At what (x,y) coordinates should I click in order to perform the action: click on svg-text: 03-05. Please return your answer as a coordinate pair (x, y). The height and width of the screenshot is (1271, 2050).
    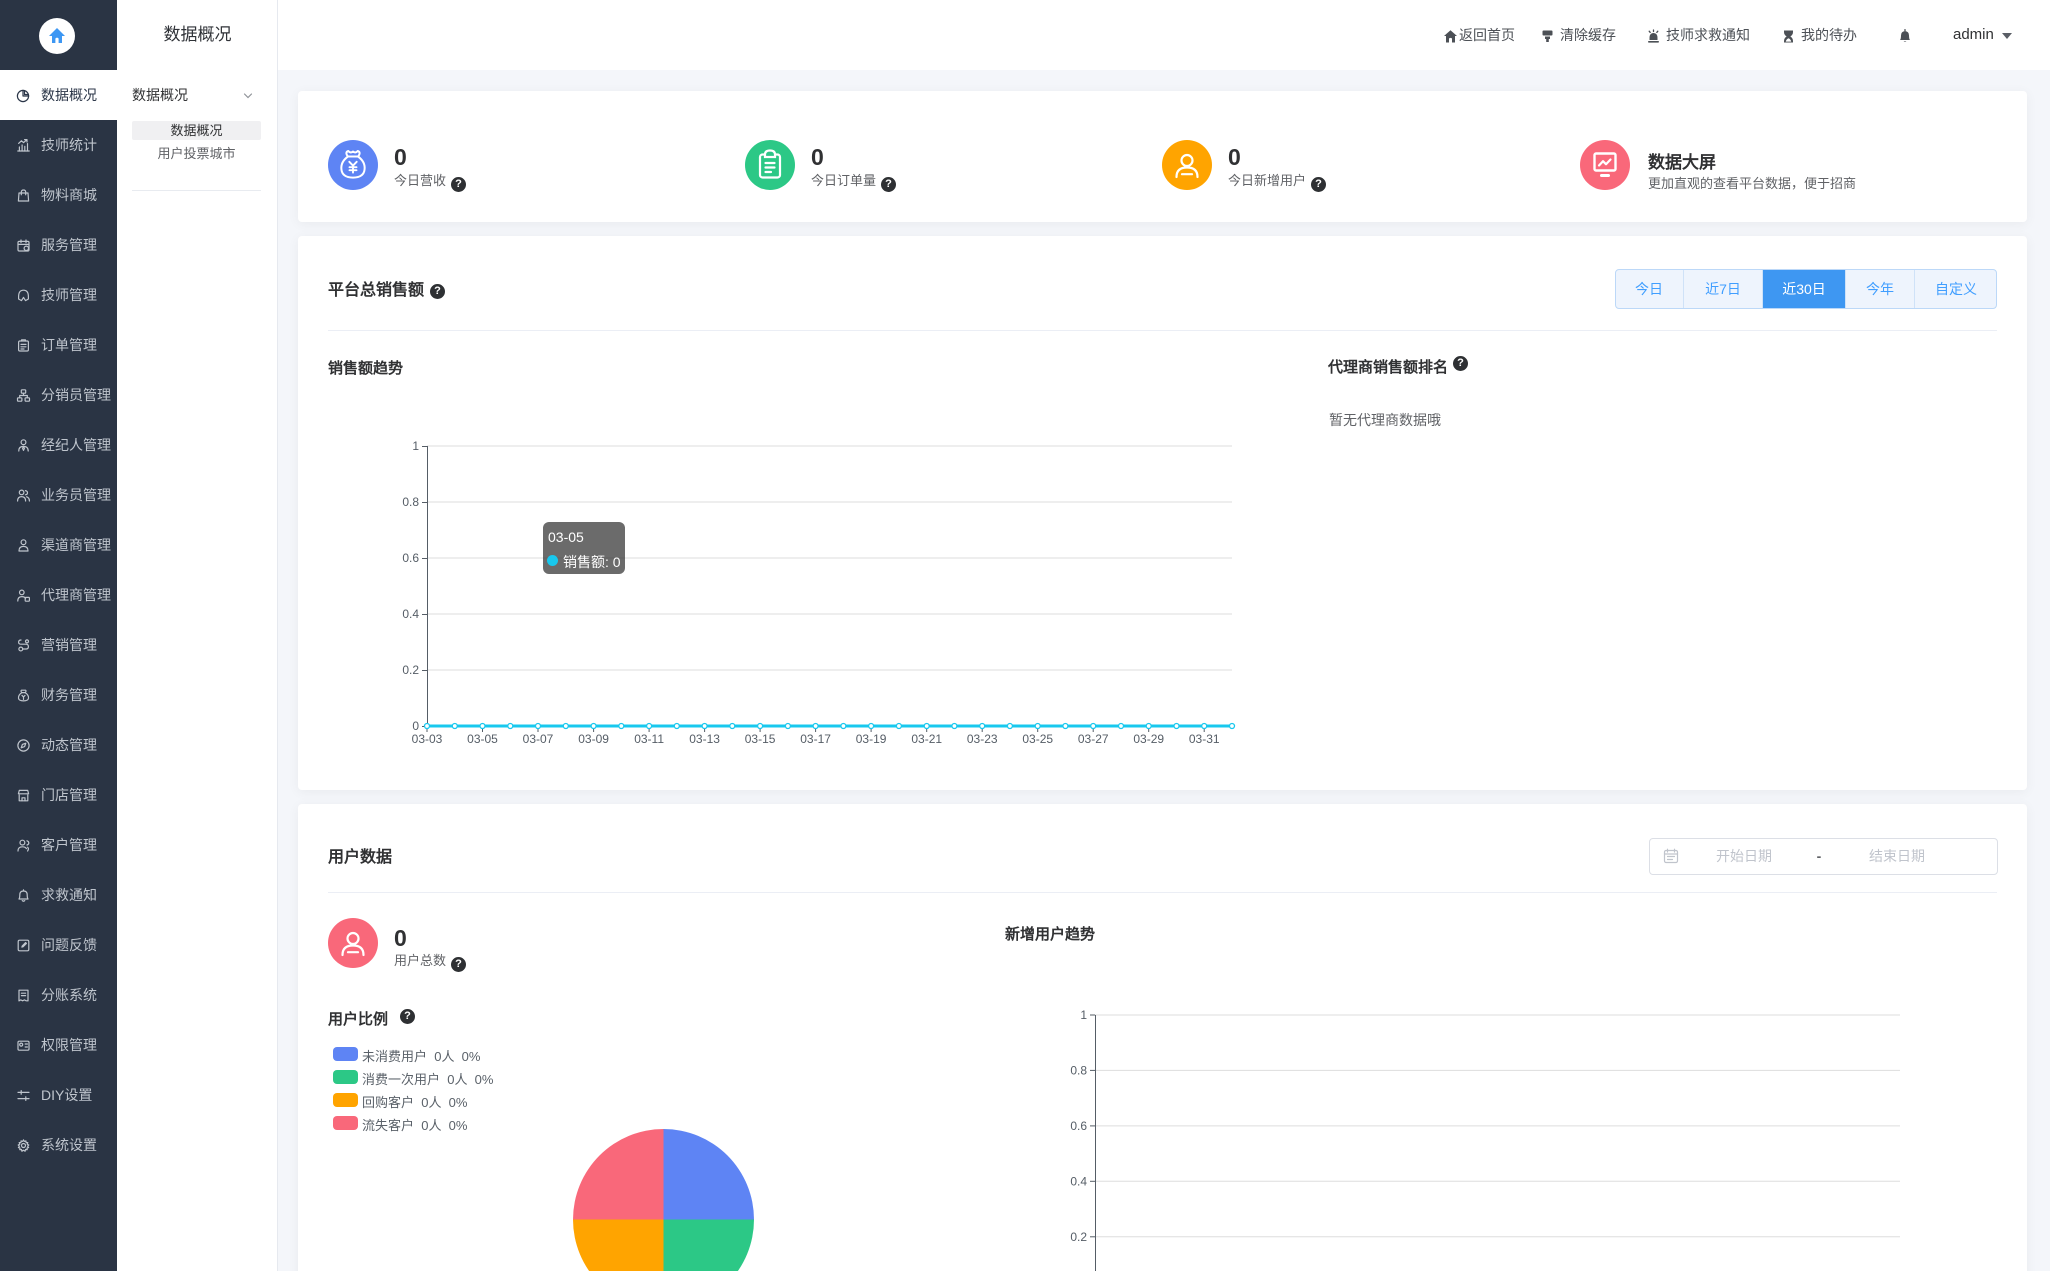
    Looking at the image, I should click on (482, 739).